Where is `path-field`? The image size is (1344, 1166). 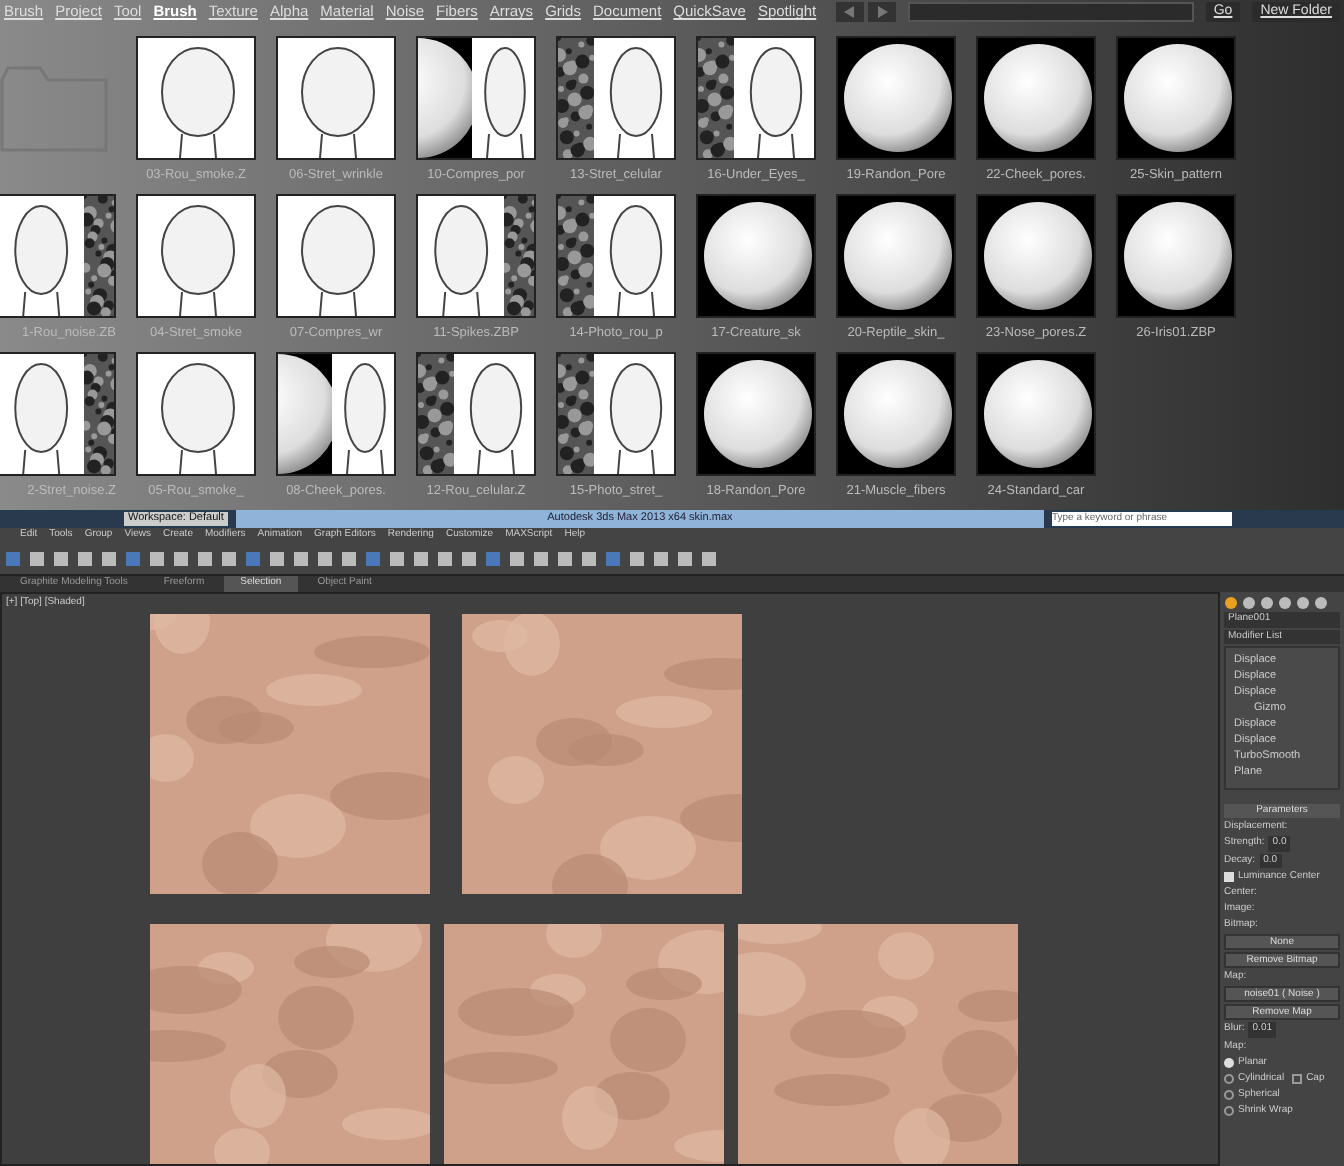
path-field is located at coordinates (1051, 12).